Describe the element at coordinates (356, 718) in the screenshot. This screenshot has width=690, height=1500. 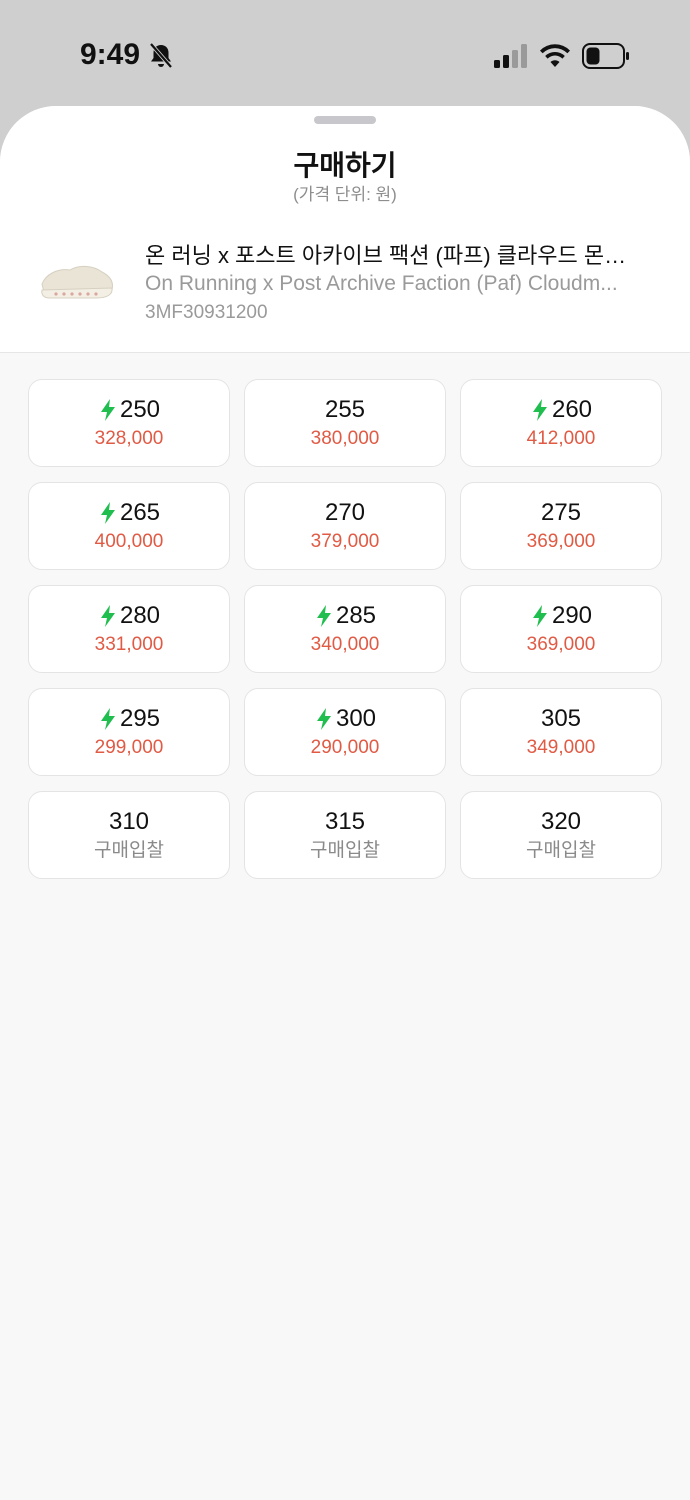
I see `size-value: 300` at that location.